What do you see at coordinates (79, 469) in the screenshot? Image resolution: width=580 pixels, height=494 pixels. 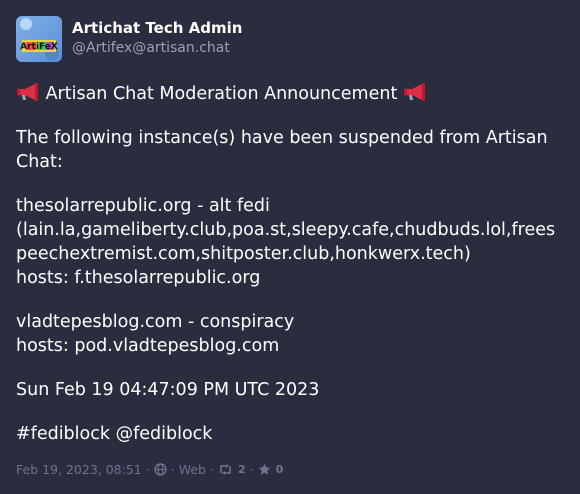 I see `post-timestamp: Feb 19, 2023, 08:51` at bounding box center [79, 469].